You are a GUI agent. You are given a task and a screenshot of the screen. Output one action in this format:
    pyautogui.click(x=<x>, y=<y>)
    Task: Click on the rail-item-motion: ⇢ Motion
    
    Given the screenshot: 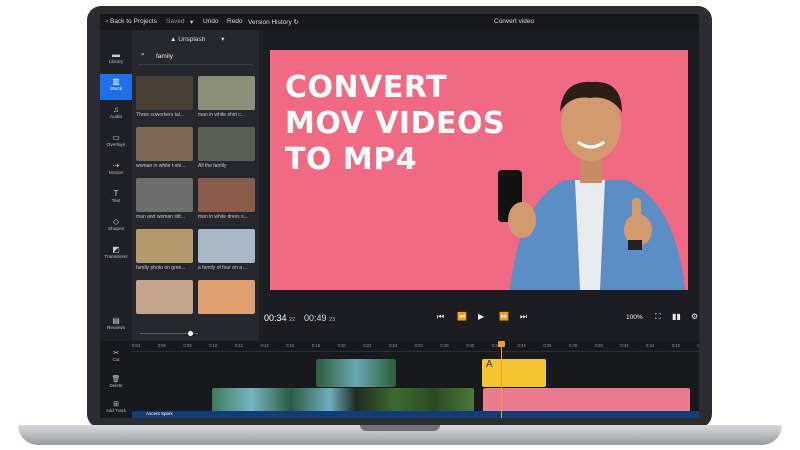 What is the action you would take?
    pyautogui.click(x=116, y=171)
    